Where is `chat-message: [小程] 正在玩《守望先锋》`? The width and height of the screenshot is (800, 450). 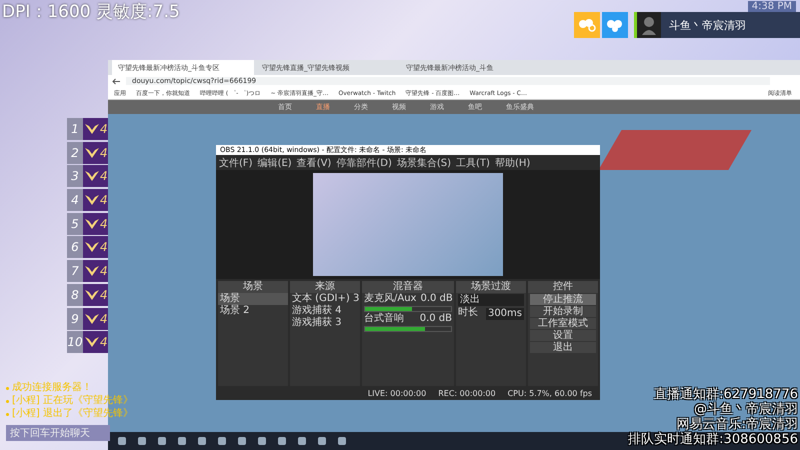 chat-message: [小程] 正在玩《守望先锋》 is located at coordinates (72, 401).